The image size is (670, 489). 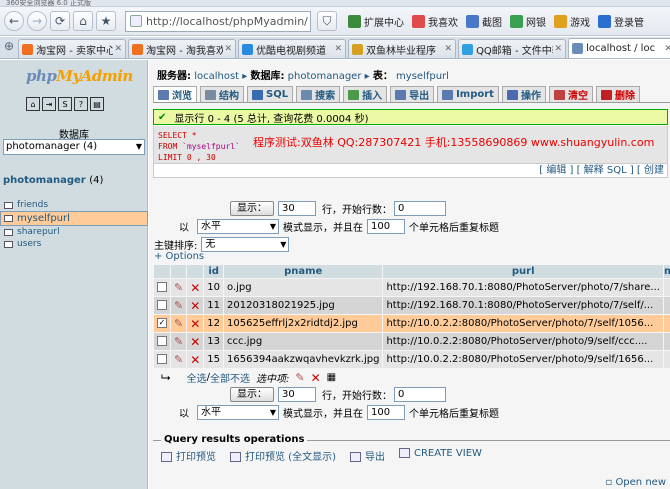 I want to click on browser-tab: 双鱼林毕业程序 ✕, so click(x=402, y=48).